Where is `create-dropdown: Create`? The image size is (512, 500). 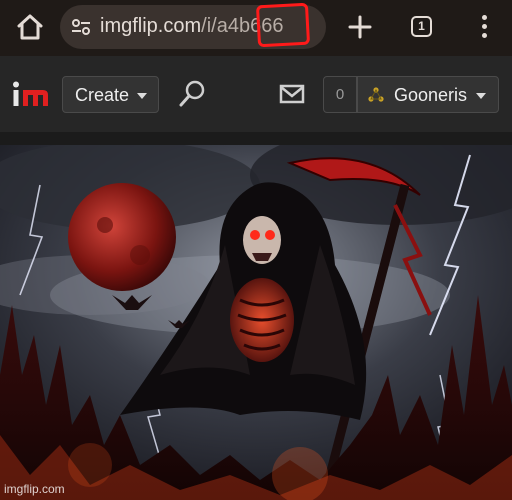
create-dropdown: Create is located at coordinates (110, 94).